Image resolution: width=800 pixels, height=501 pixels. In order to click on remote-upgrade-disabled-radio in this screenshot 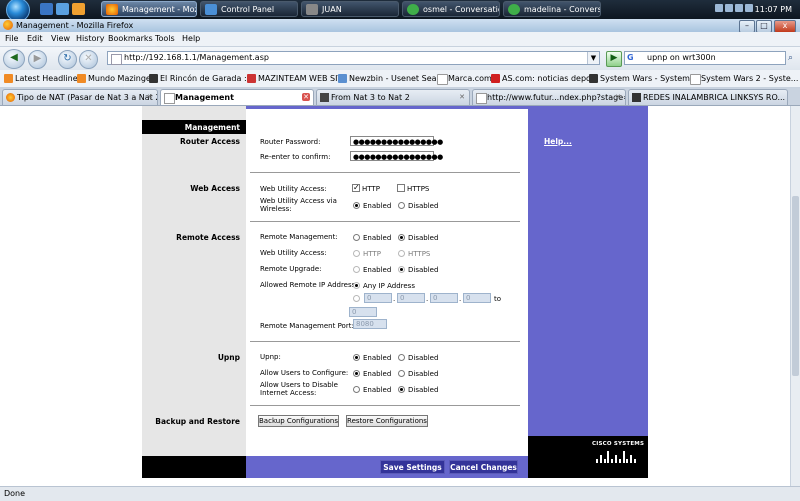, I will do `click(401, 269)`.